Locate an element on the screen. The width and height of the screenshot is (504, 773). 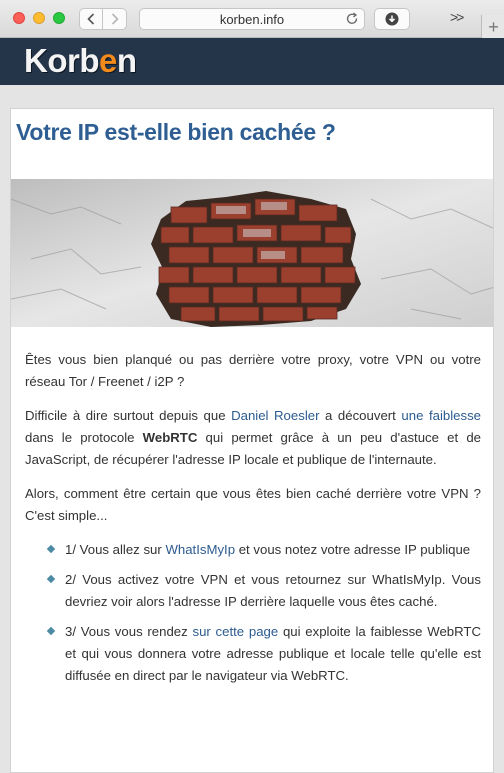
new-tab-button: + is located at coordinates (492, 27).